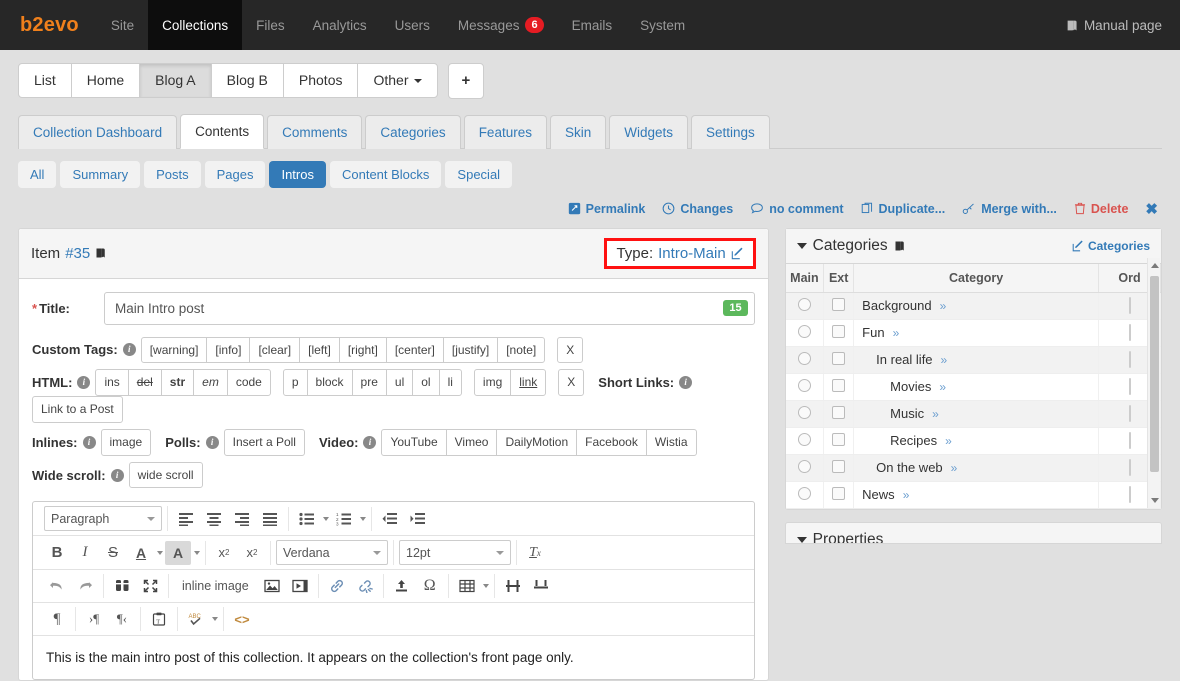  I want to click on topnav-item-emails: Emails, so click(592, 25).